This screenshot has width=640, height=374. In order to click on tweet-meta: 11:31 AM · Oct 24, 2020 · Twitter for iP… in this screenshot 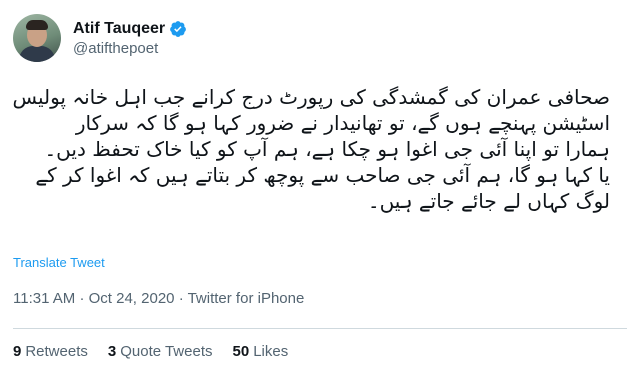, I will do `click(158, 298)`.